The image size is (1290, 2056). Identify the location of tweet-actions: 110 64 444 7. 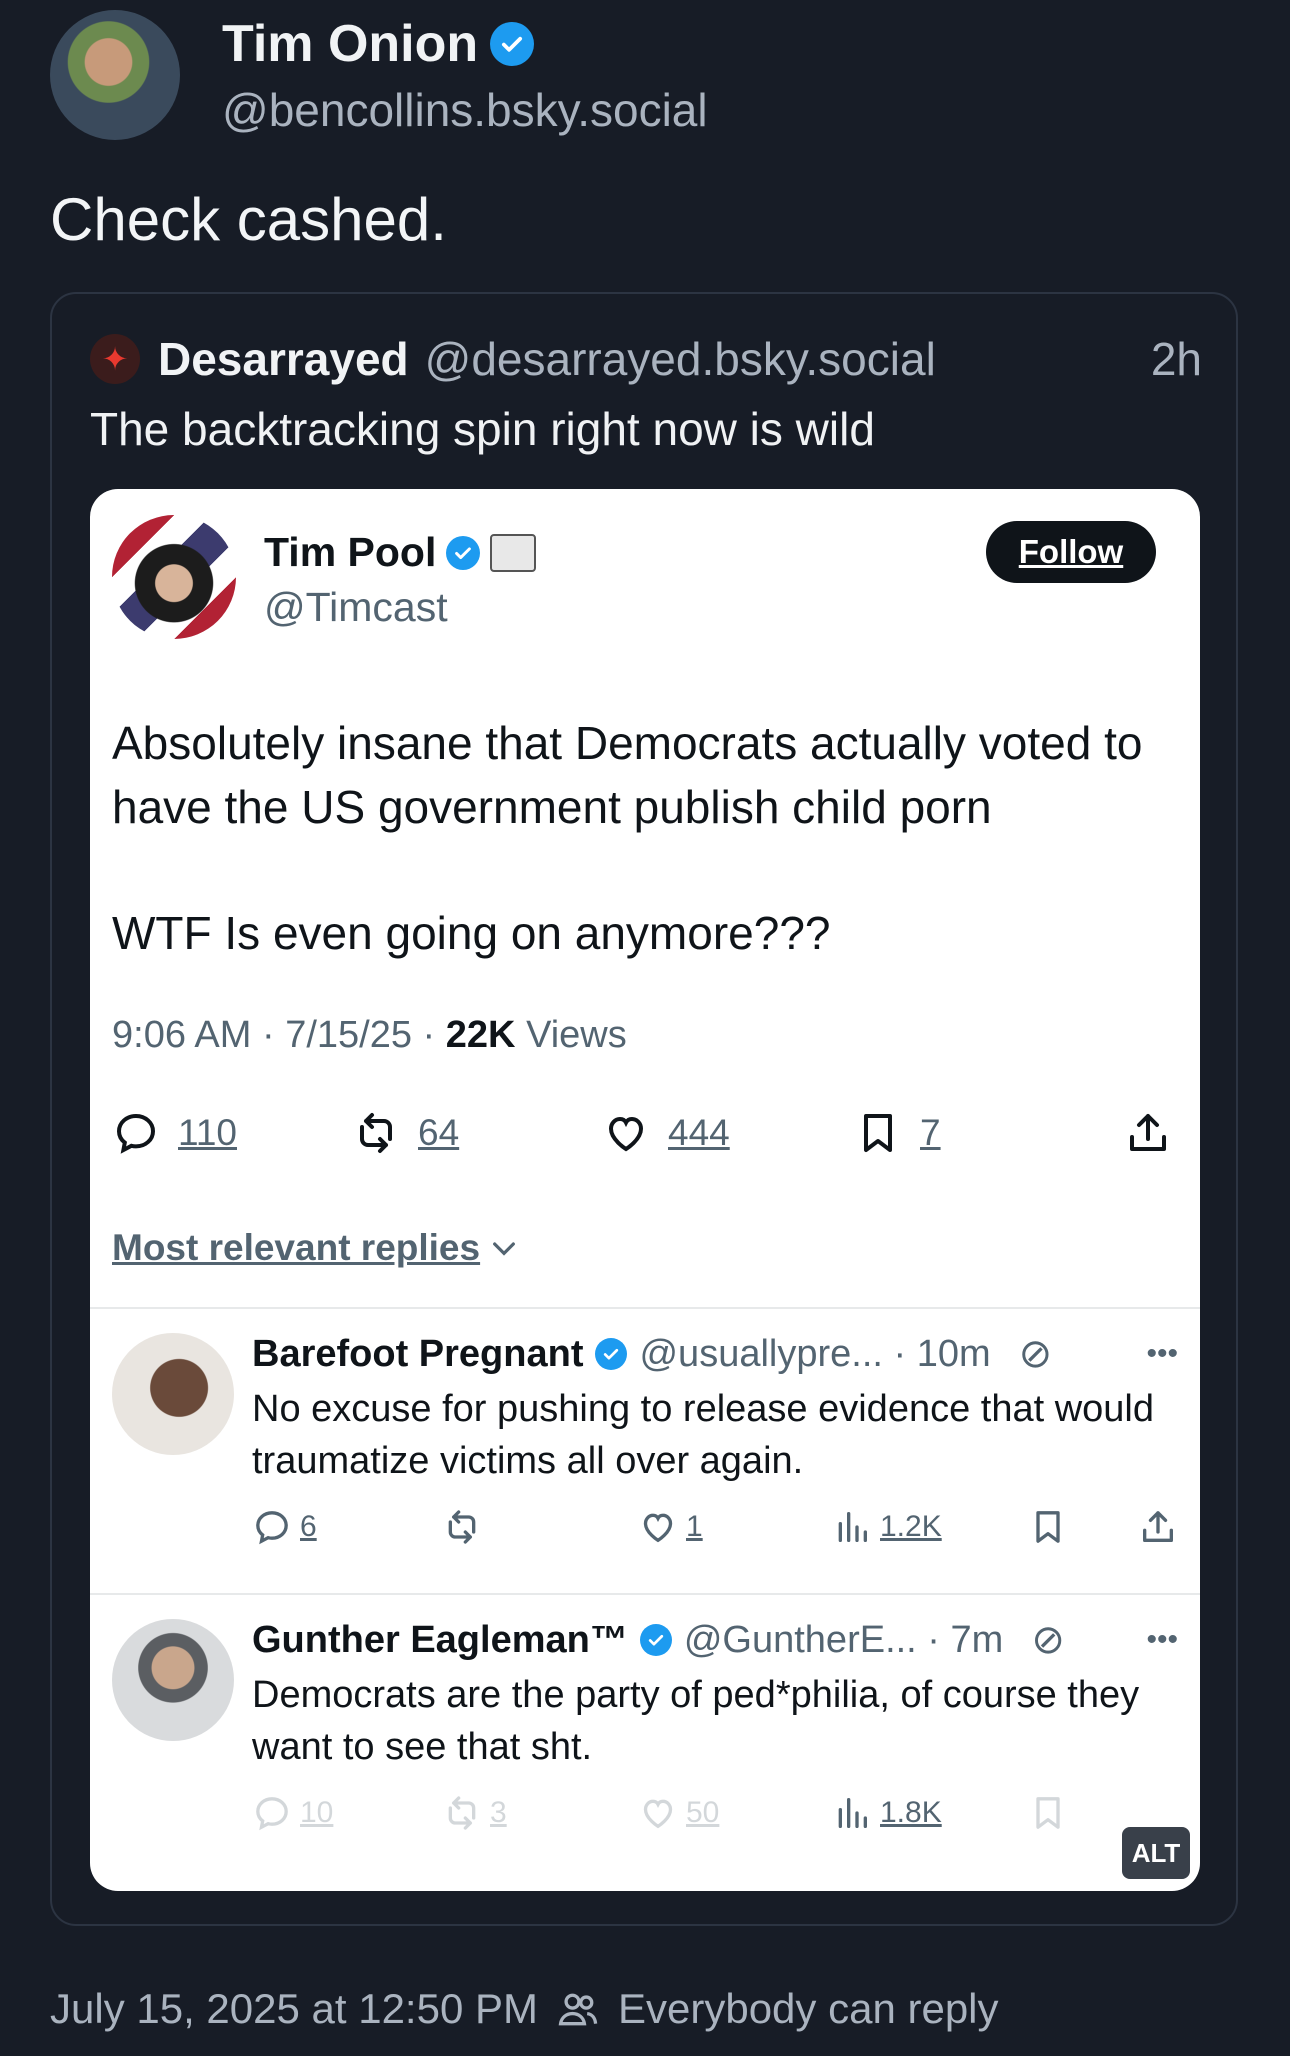
(642, 1133).